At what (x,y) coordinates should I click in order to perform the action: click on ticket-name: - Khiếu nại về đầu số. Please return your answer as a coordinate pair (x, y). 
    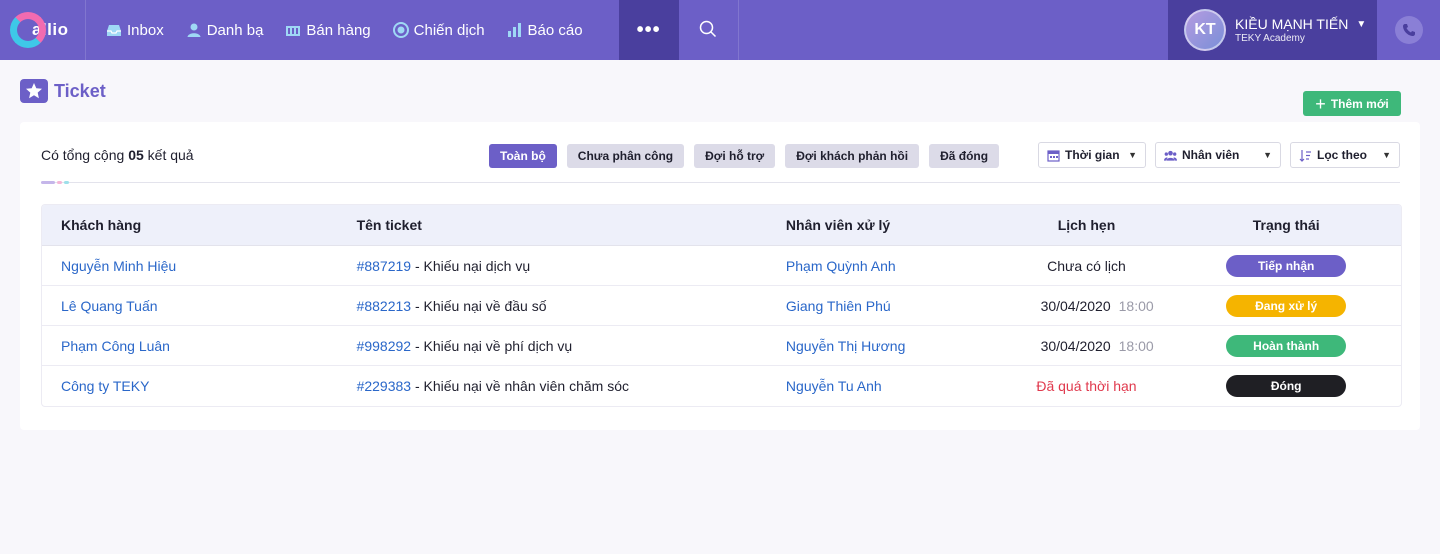
    Looking at the image, I should click on (479, 305).